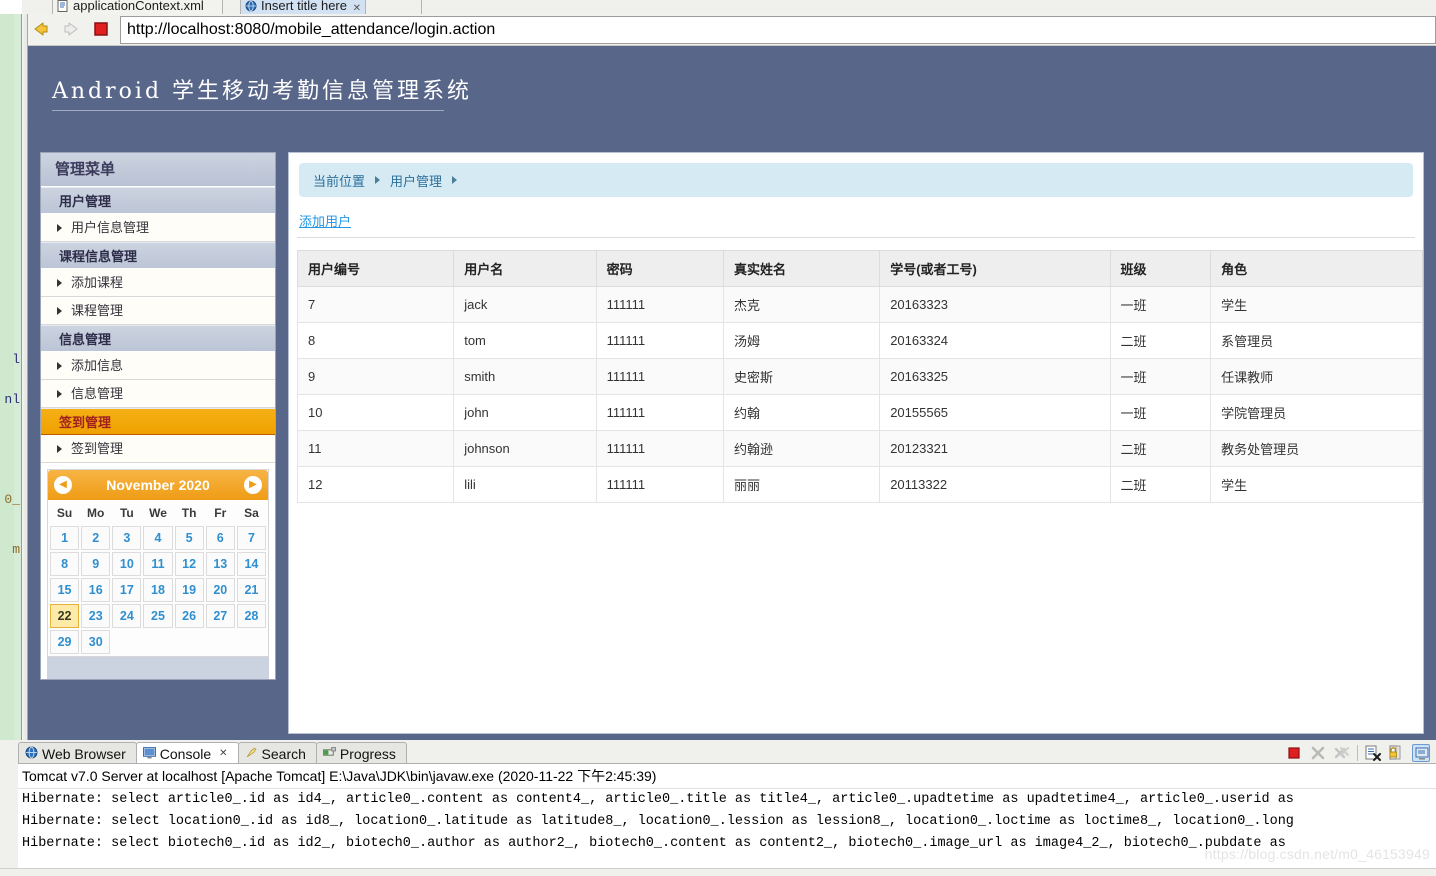  I want to click on display-selected-console-icon, so click(1421, 753).